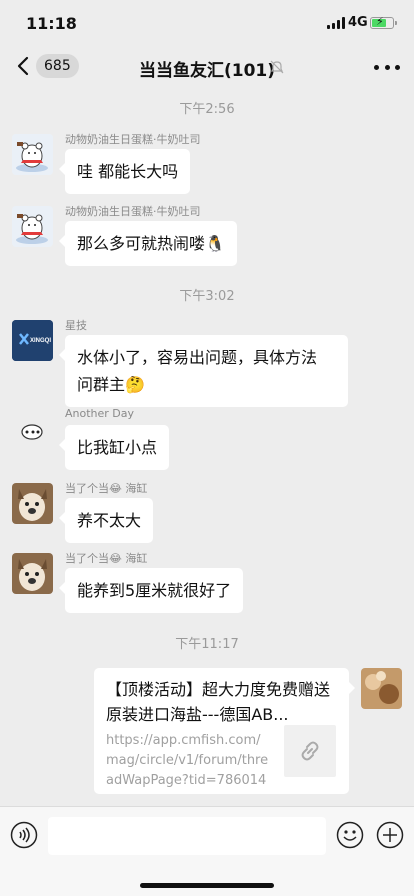 This screenshot has height=896, width=414. I want to click on message-bubble: 哇 都能长大吗, so click(124, 171).